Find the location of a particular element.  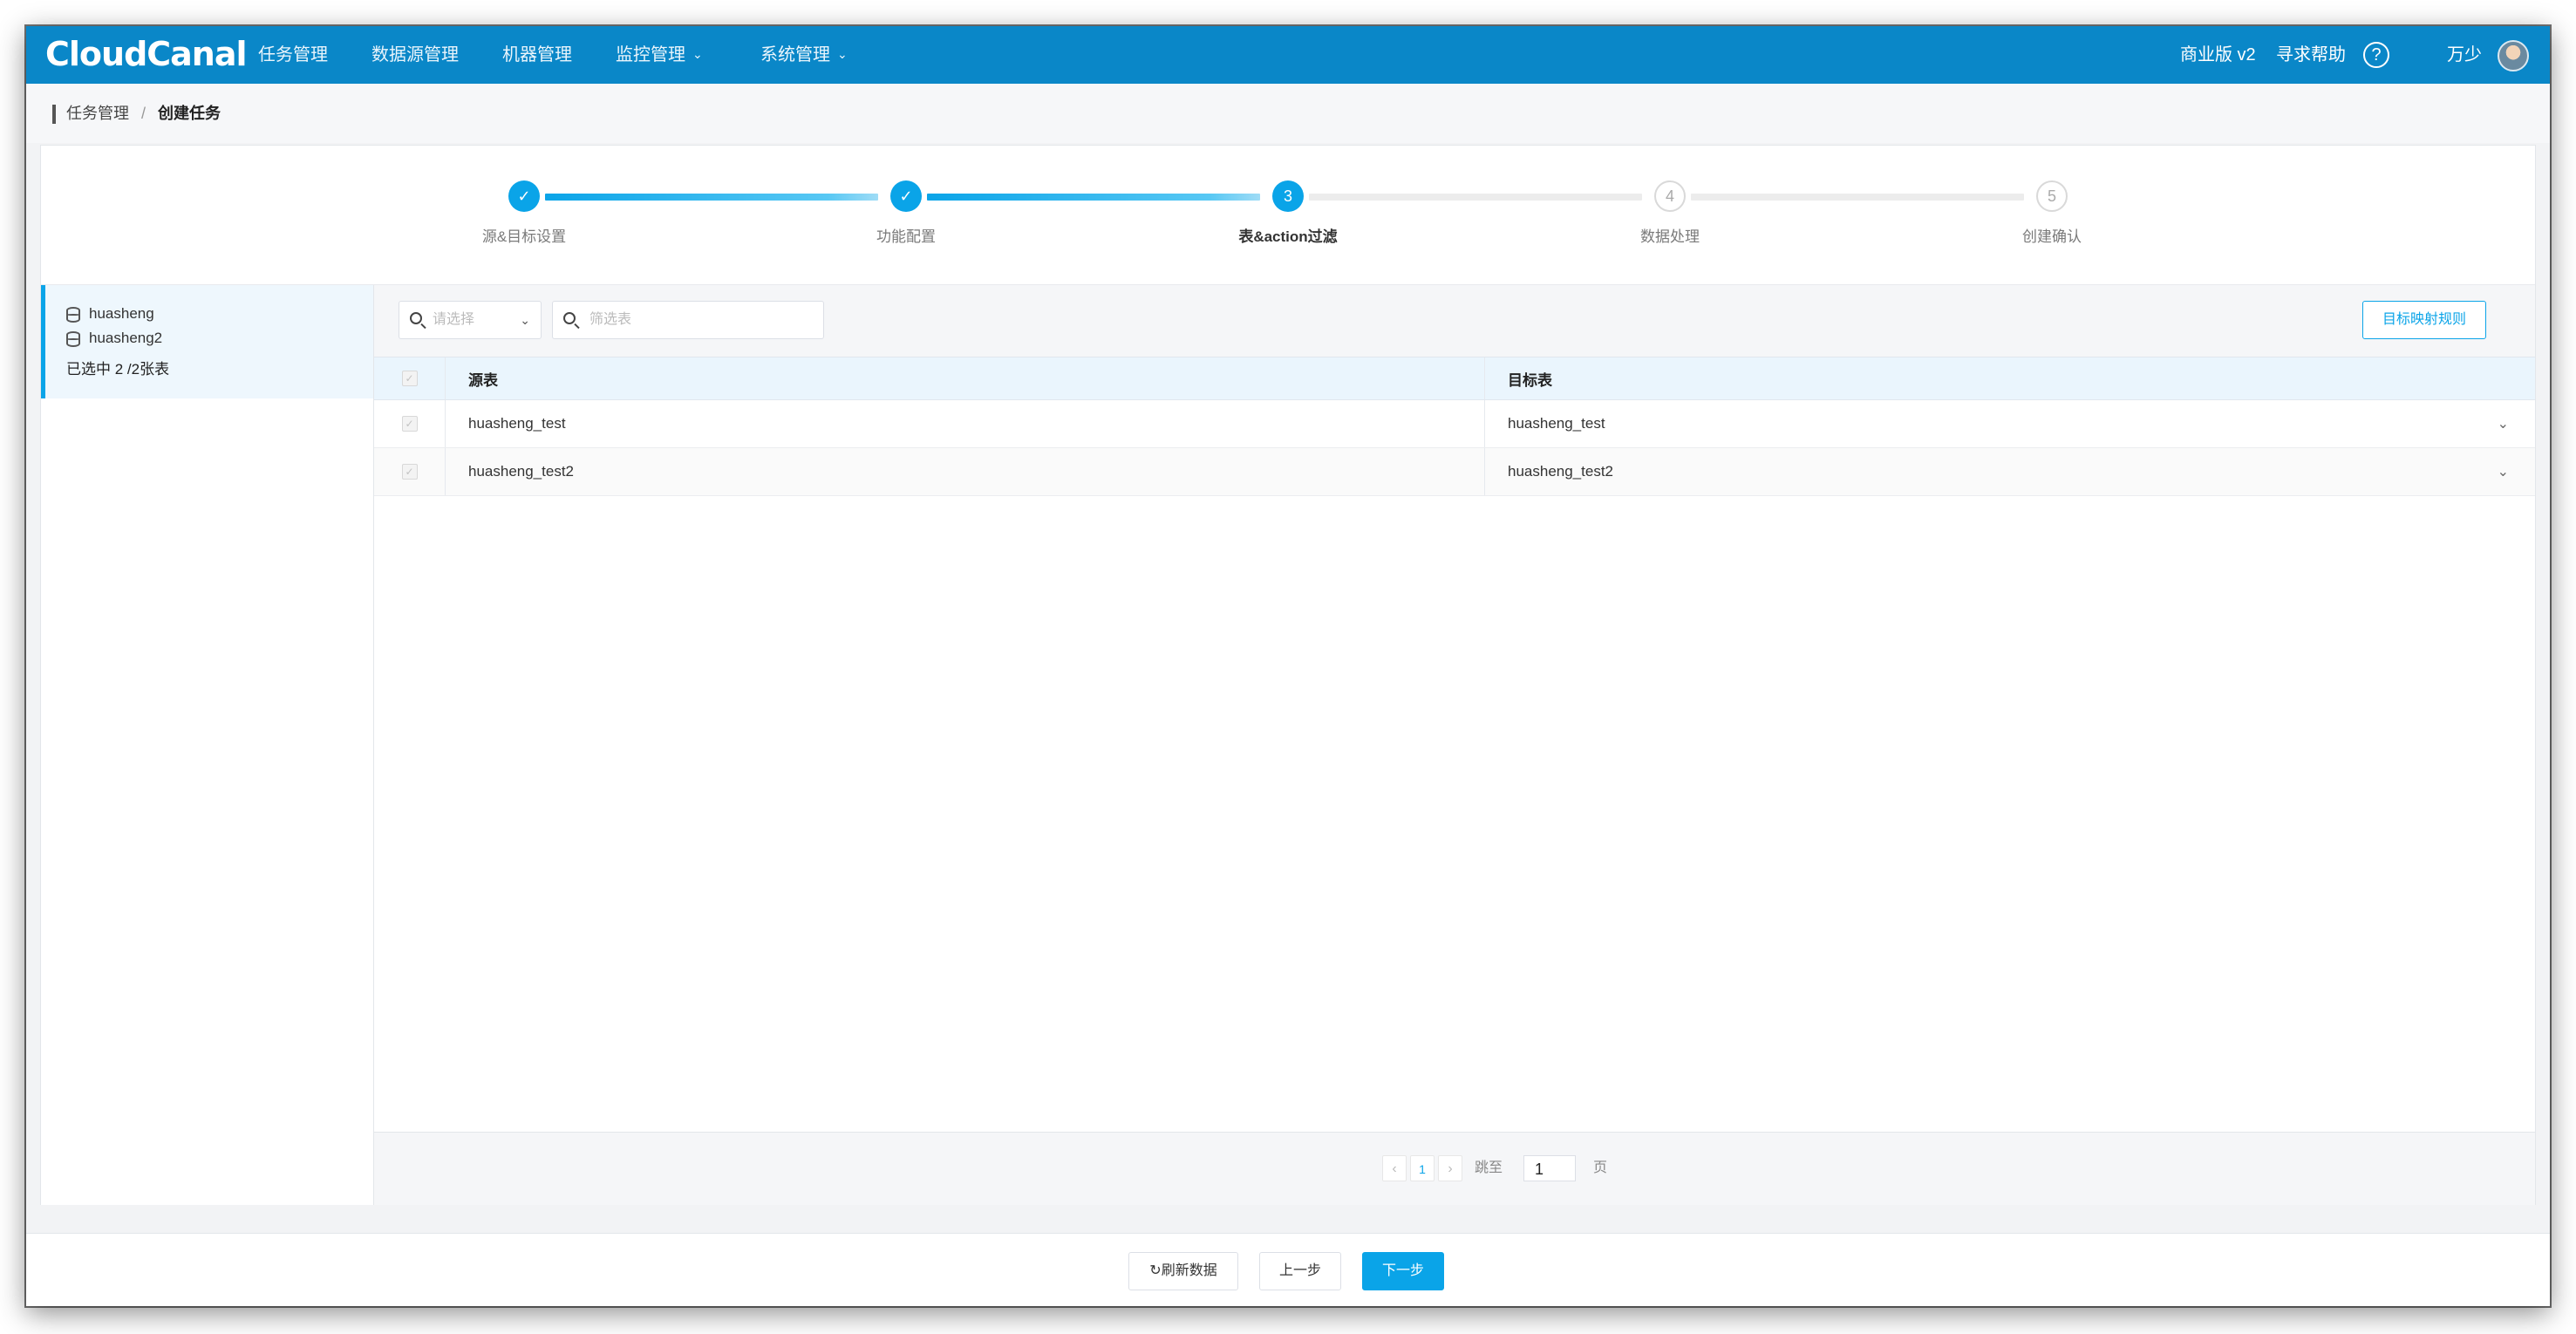

step-1-check-icon: ✓ is located at coordinates (524, 196).